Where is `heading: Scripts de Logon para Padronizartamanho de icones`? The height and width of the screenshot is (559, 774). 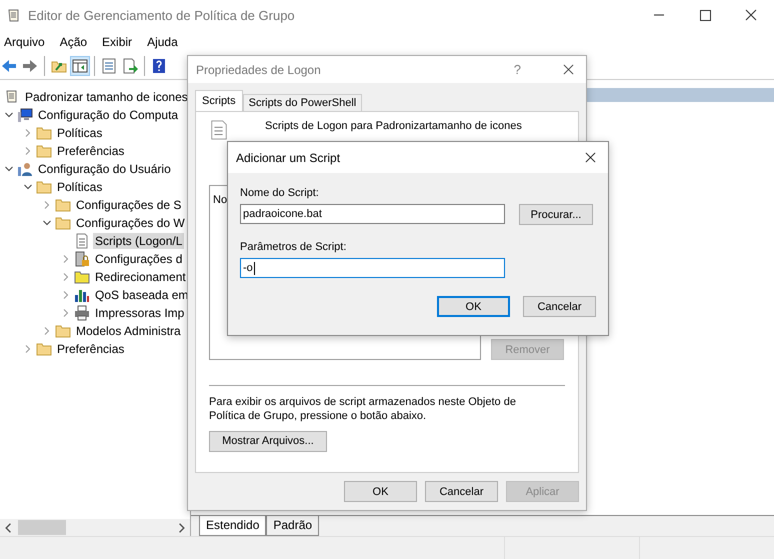
heading: Scripts de Logon para Padronizartamanho de icones is located at coordinates (393, 126).